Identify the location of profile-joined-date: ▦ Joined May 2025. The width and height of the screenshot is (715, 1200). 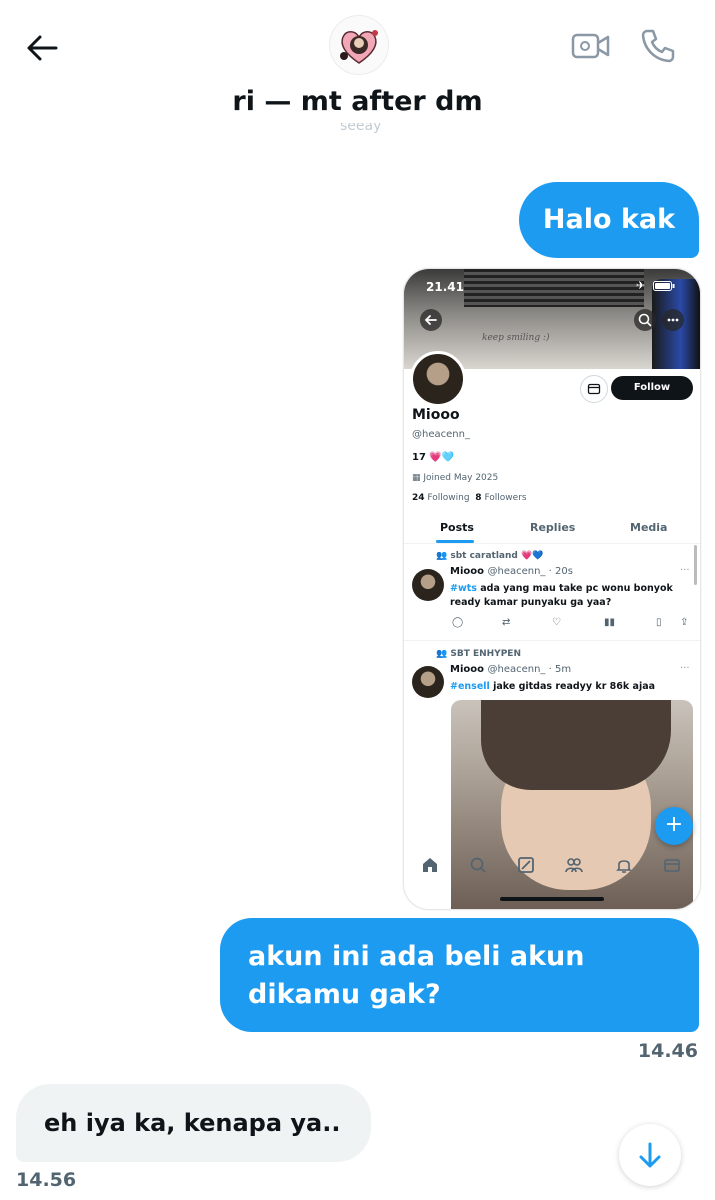
(455, 478).